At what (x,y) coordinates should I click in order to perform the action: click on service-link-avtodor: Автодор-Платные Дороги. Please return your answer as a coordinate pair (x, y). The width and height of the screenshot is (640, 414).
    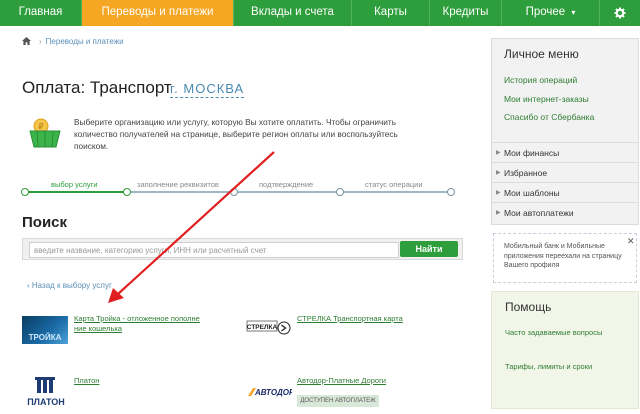
    Looking at the image, I should click on (367, 381).